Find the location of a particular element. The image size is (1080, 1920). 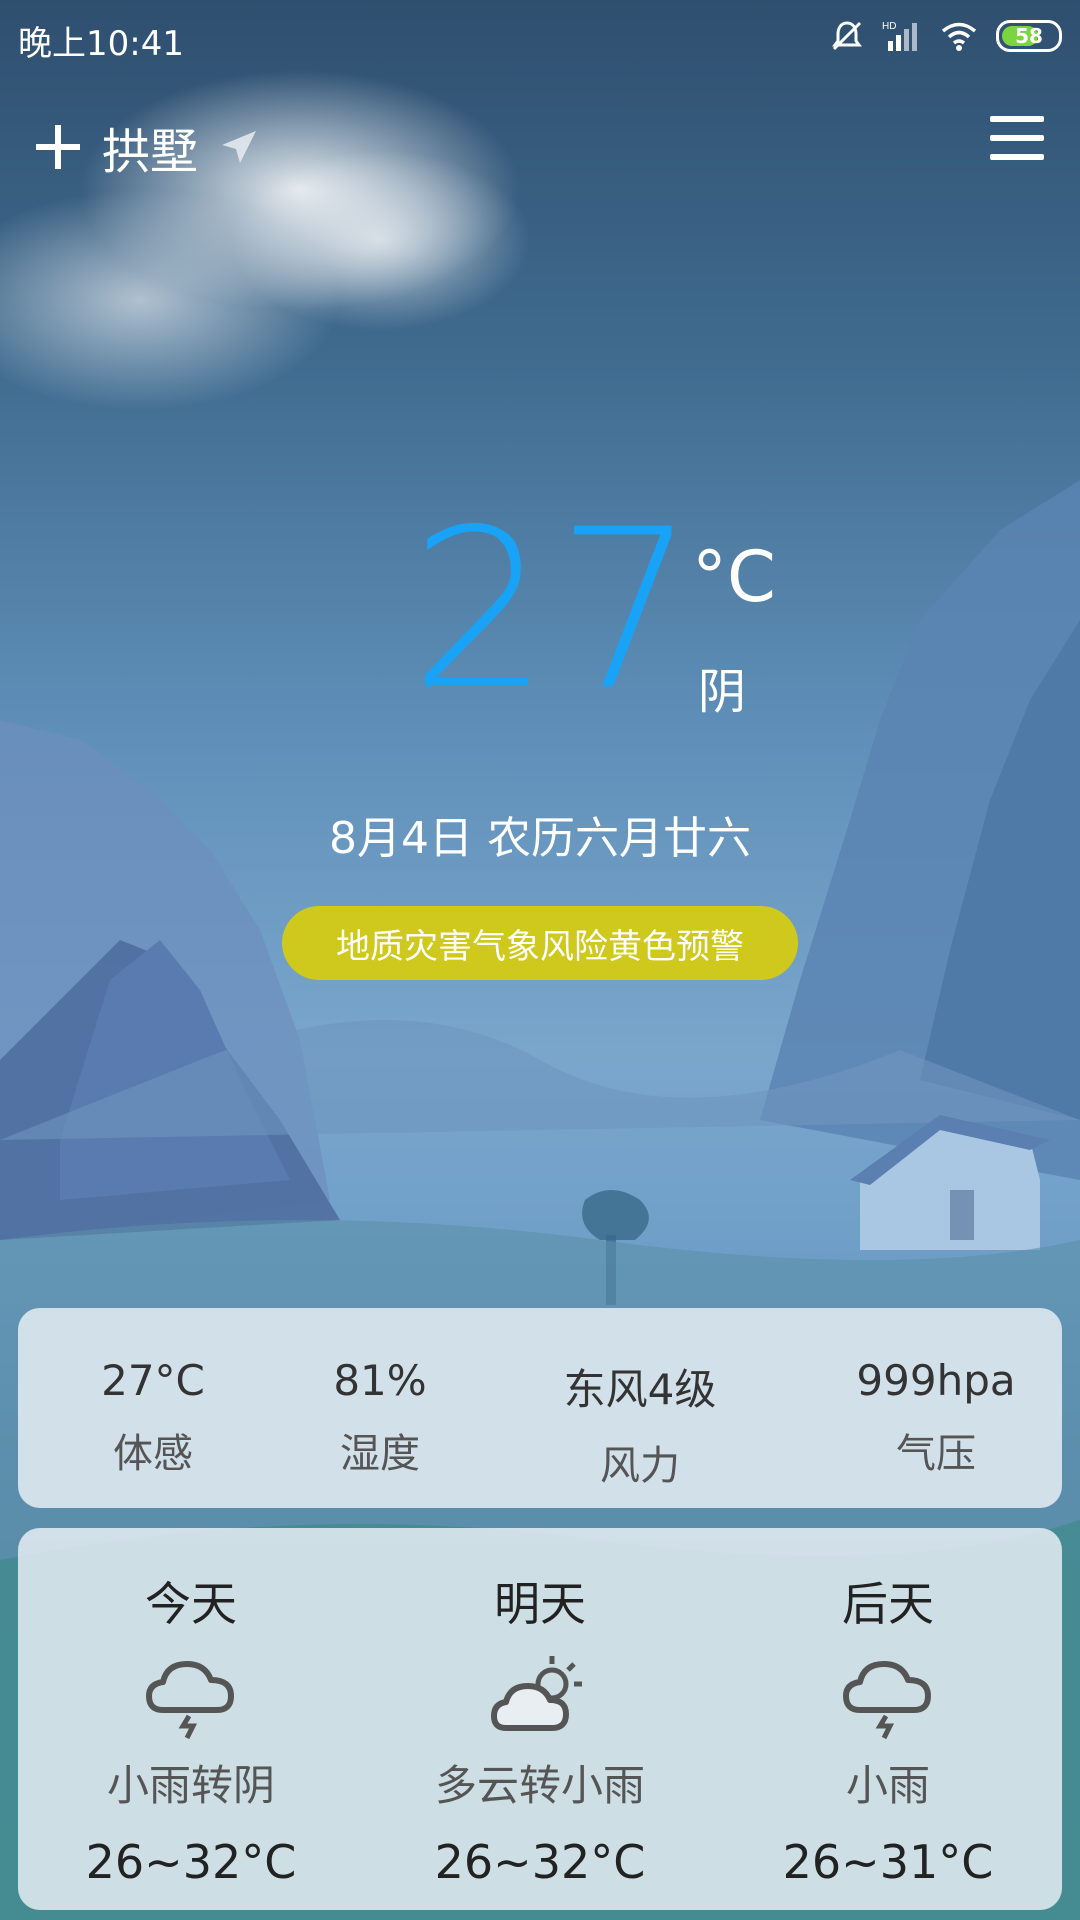

forecast-day: 后天 is located at coordinates (888, 1604).